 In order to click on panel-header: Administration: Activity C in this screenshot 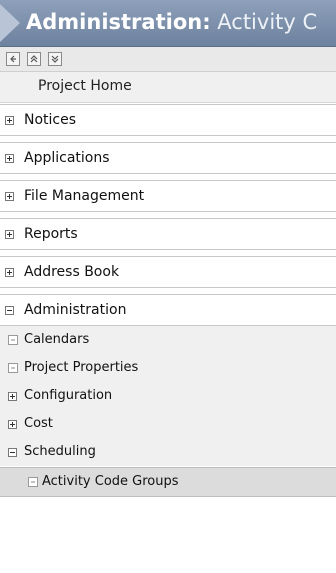, I will do `click(168, 23)`.